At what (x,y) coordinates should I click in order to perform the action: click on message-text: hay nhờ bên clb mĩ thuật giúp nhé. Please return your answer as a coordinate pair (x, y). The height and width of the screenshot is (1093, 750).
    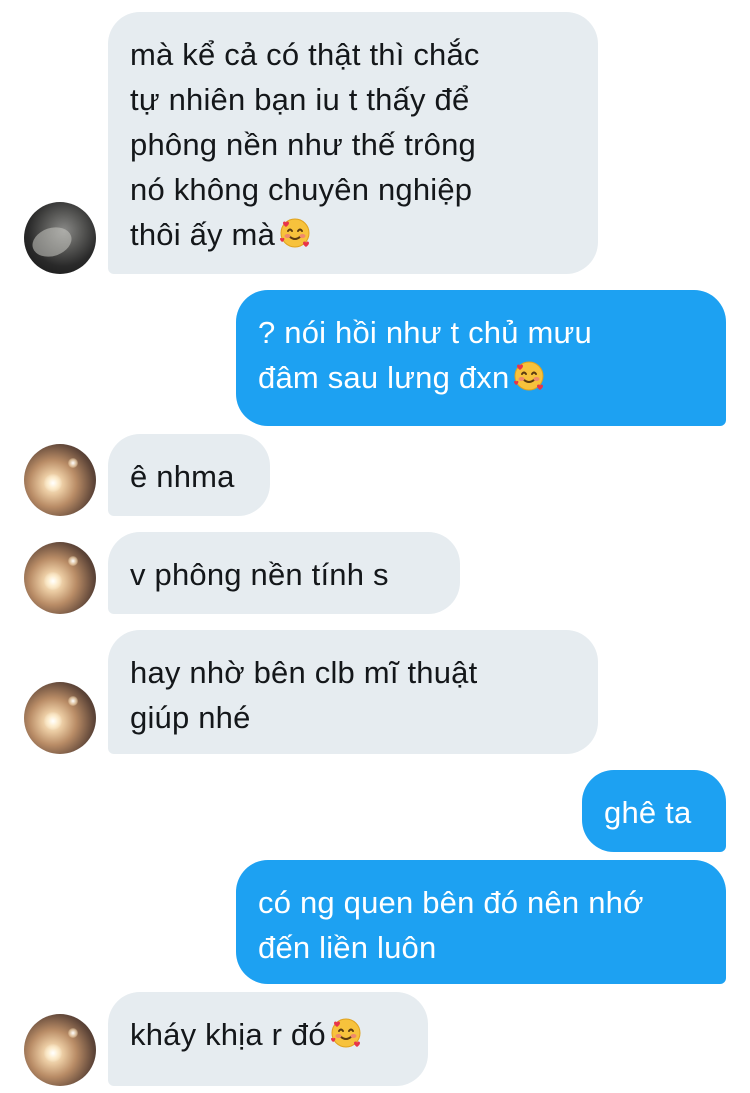
    Looking at the image, I should click on (304, 695).